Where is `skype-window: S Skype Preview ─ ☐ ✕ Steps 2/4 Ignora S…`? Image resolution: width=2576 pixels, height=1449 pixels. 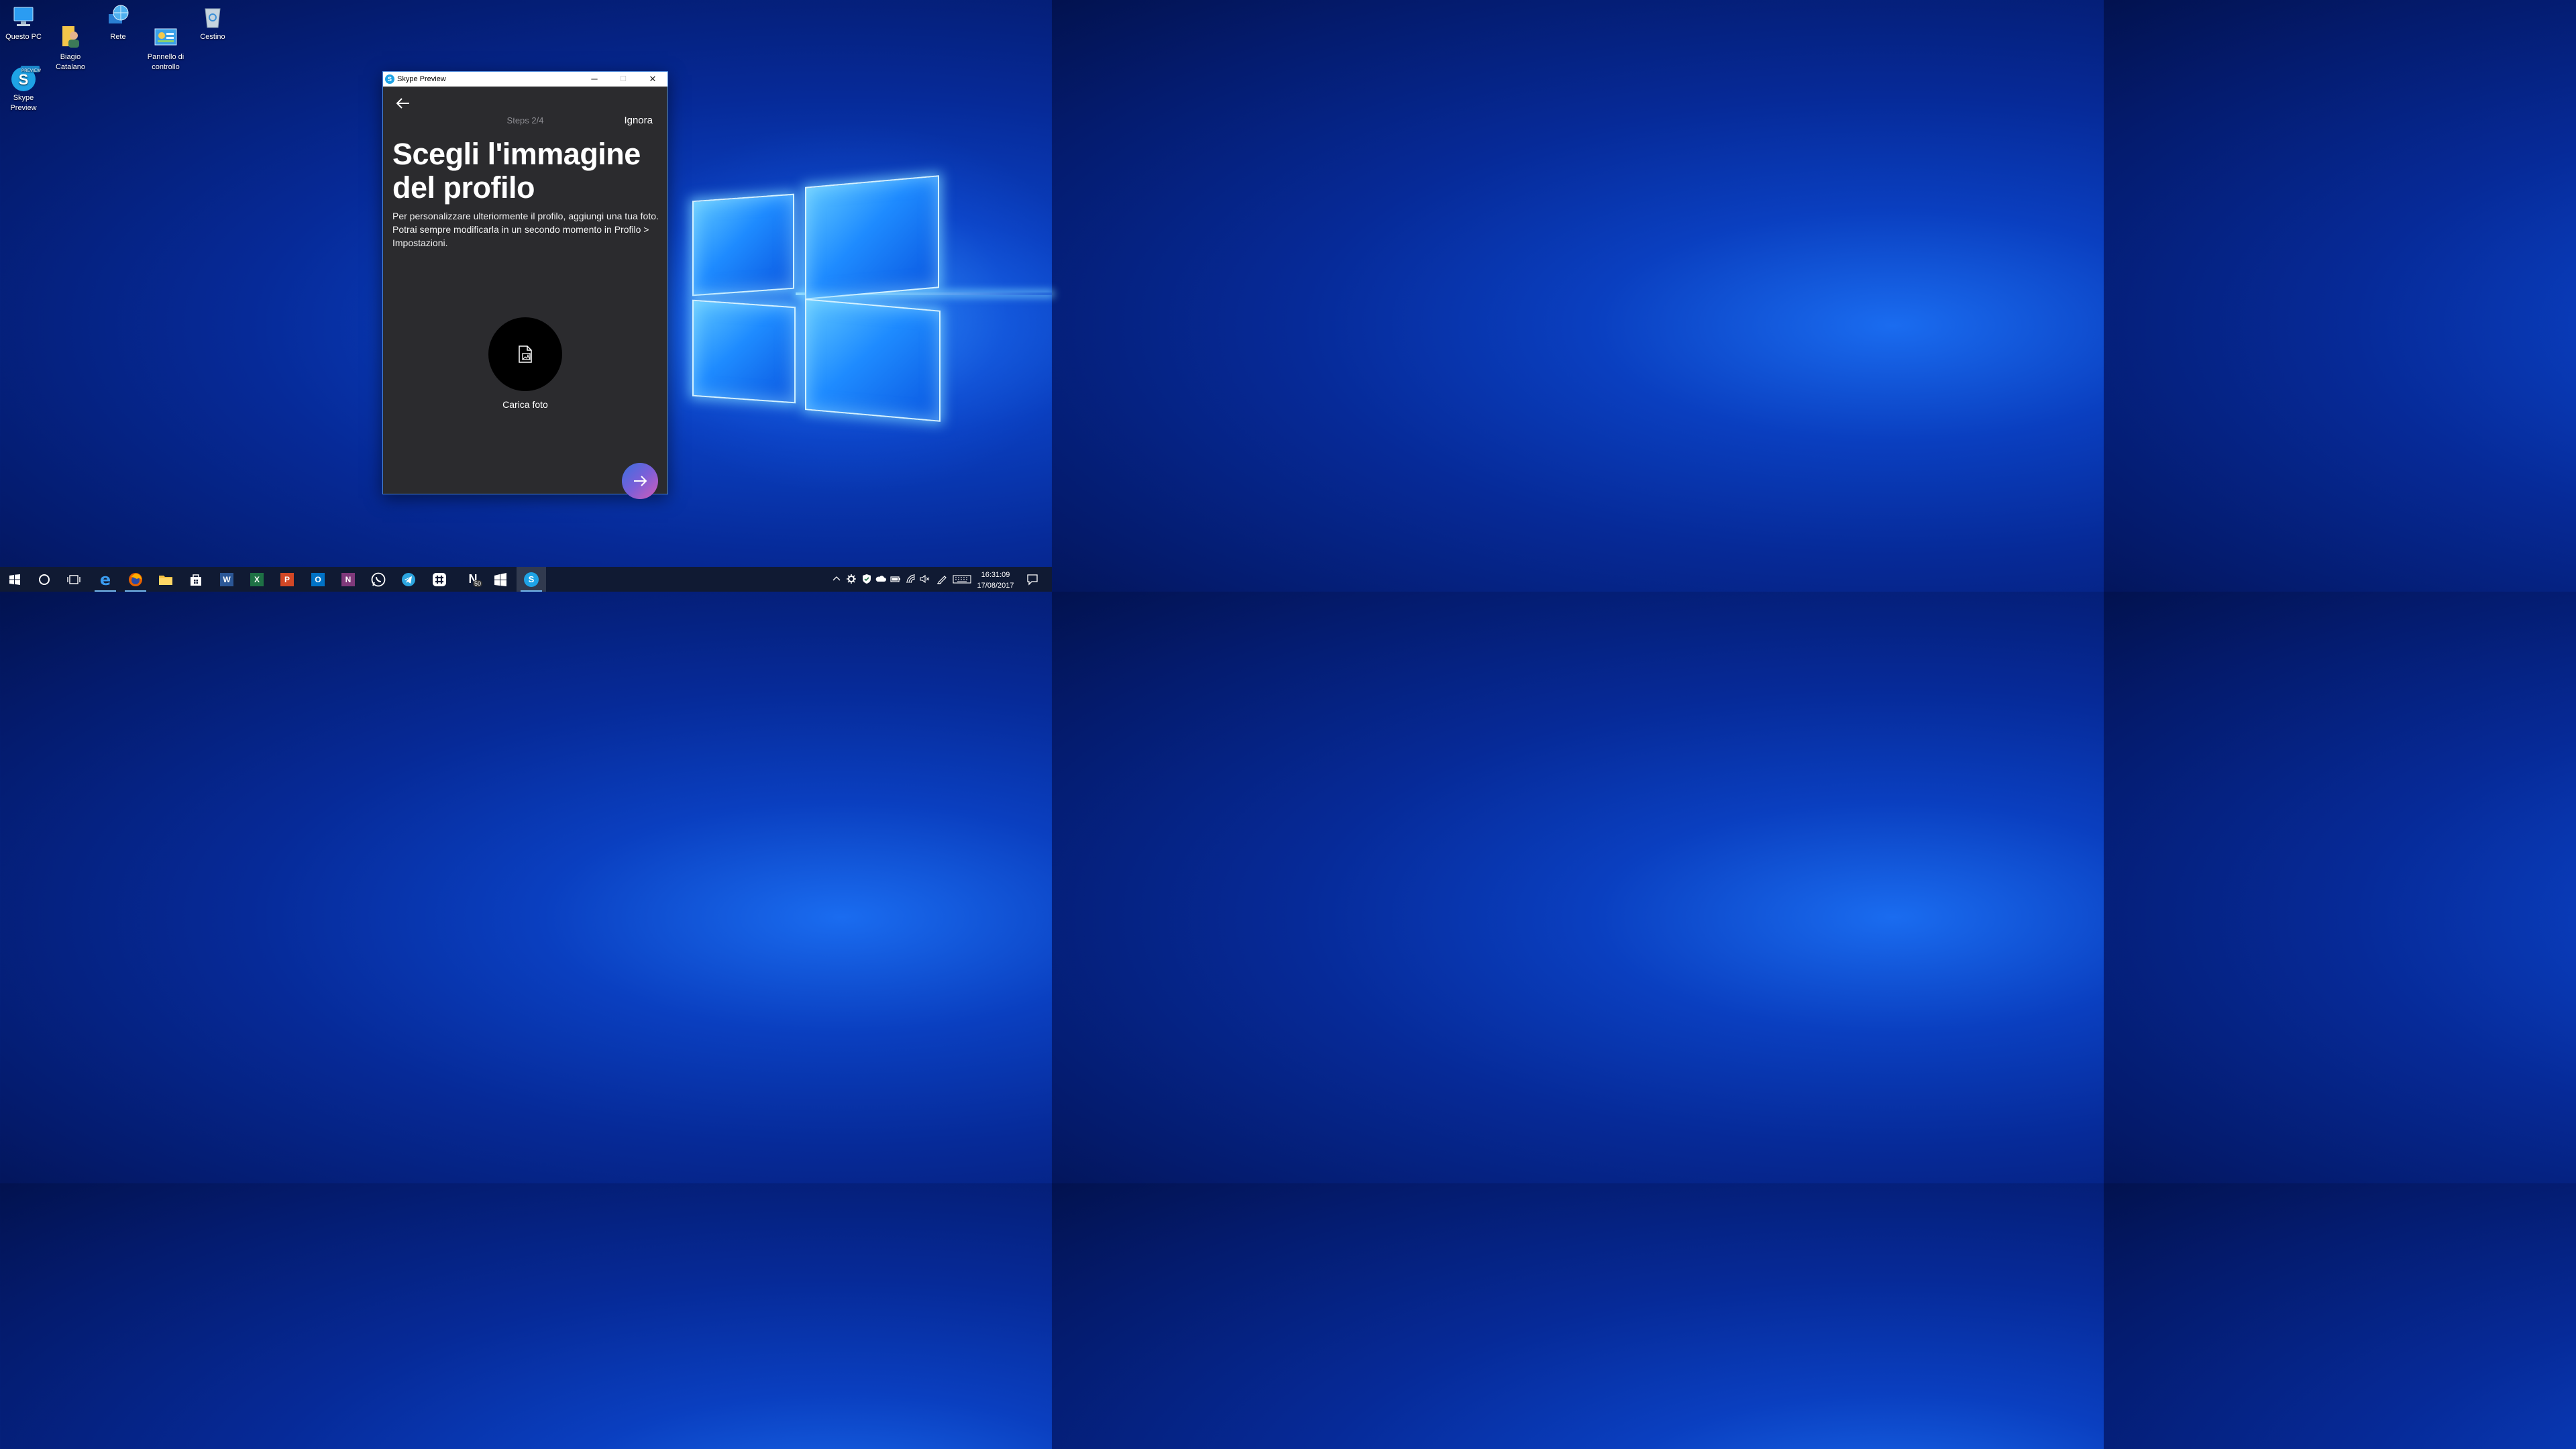
skype-window: S Skype Preview ─ ☐ ✕ Steps 2/4 Ignora S… is located at coordinates (525, 285).